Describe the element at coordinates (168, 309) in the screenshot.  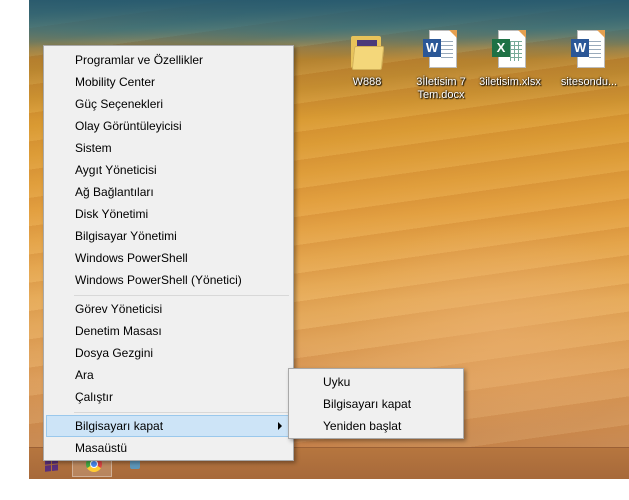
I see `menu-item-task-manager: Görev Yöneticisi` at that location.